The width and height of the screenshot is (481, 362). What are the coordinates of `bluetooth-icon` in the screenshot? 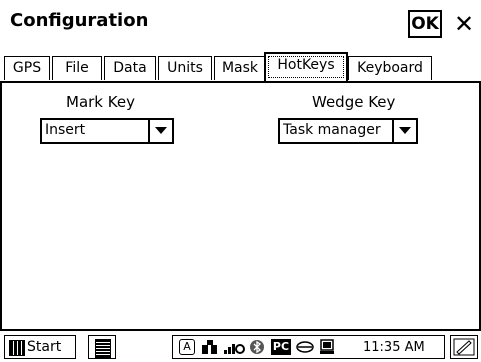 It's located at (257, 347).